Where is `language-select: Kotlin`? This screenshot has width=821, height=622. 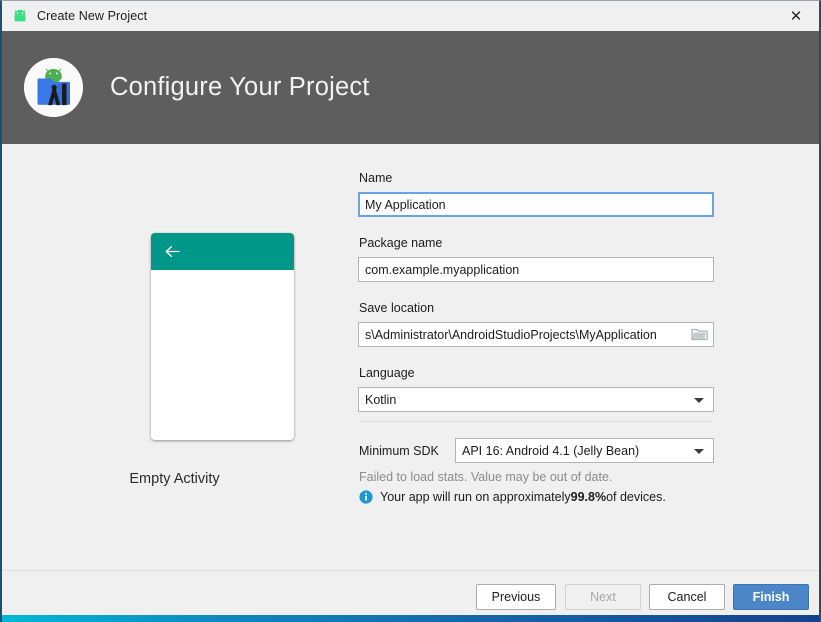 language-select: Kotlin is located at coordinates (536, 399).